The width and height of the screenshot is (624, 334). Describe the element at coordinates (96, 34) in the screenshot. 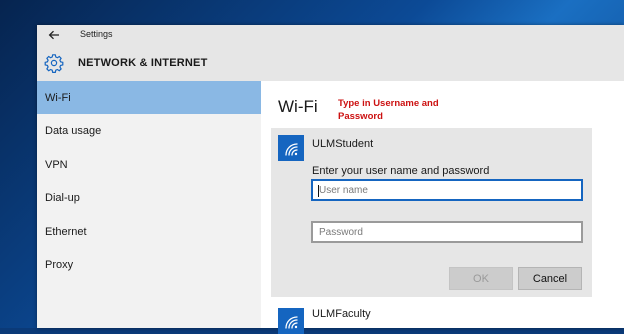

I see `window-title: Settings` at that location.